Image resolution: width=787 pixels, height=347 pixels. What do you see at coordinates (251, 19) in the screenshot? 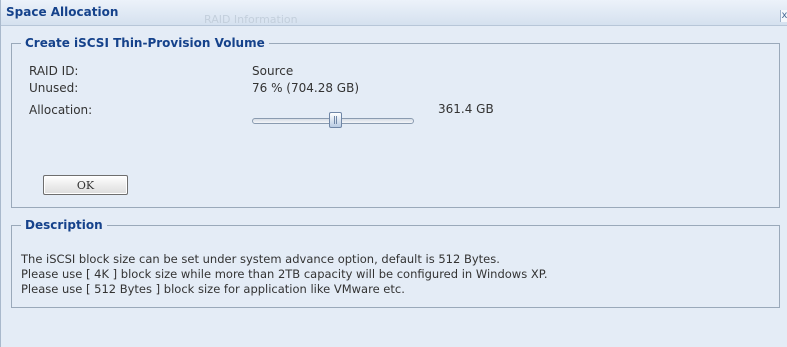
I see `background-window-title: RAID Information` at bounding box center [251, 19].